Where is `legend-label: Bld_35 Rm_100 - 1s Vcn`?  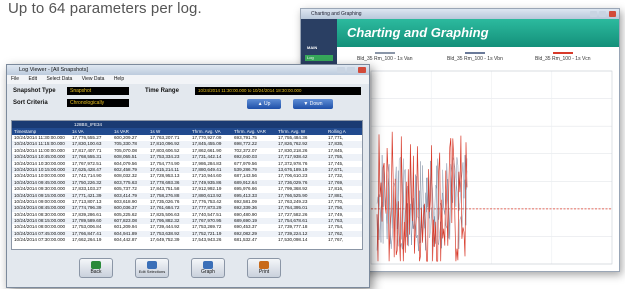 legend-label: Bld_35 Rm_100 - 1s Vcn is located at coordinates (563, 59).